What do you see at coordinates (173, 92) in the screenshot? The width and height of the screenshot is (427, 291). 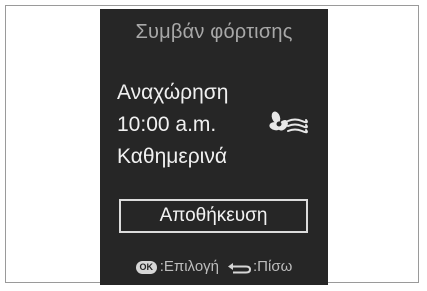 I see `departure-label: Αναχώρηση` at bounding box center [173, 92].